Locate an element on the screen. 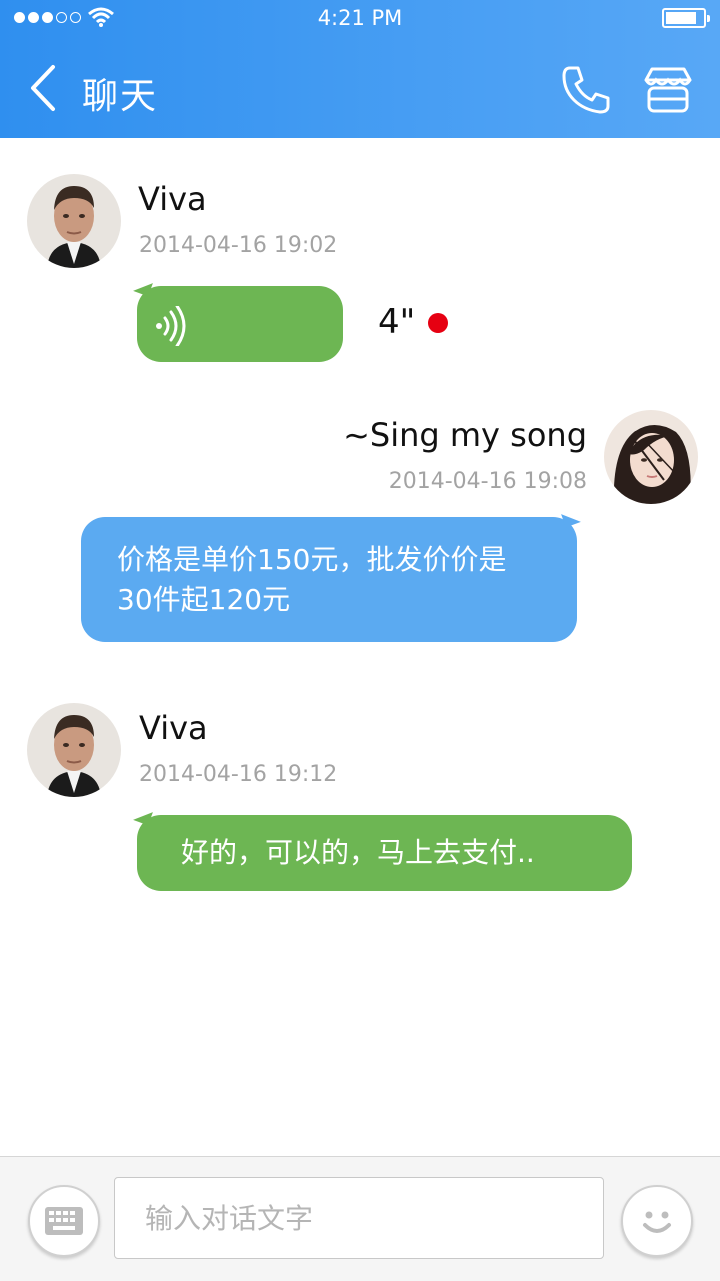 The height and width of the screenshot is (1281, 720). message-timestamp: 2014-04-16 19:08 is located at coordinates (487, 481).